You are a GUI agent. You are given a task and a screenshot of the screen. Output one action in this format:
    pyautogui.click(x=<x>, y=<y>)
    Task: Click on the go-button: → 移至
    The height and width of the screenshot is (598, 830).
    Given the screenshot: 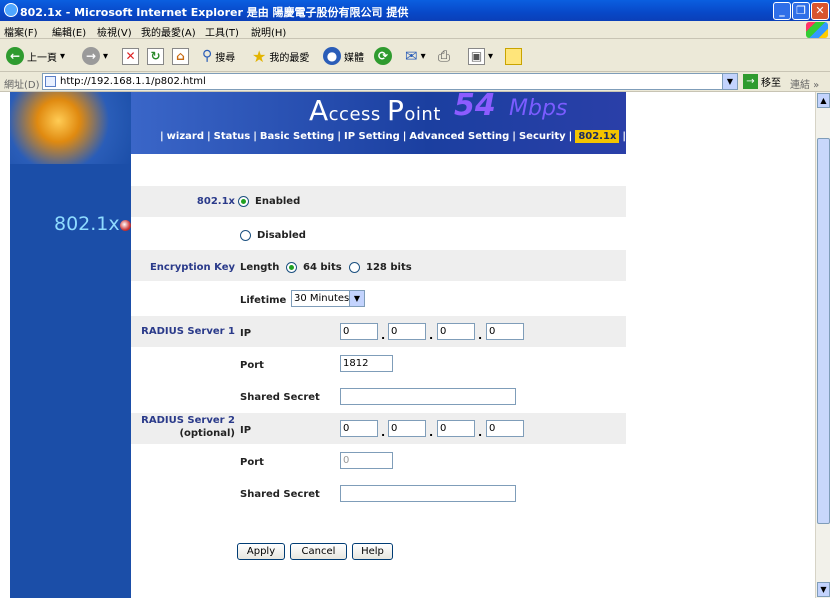 What is the action you would take?
    pyautogui.click(x=762, y=81)
    